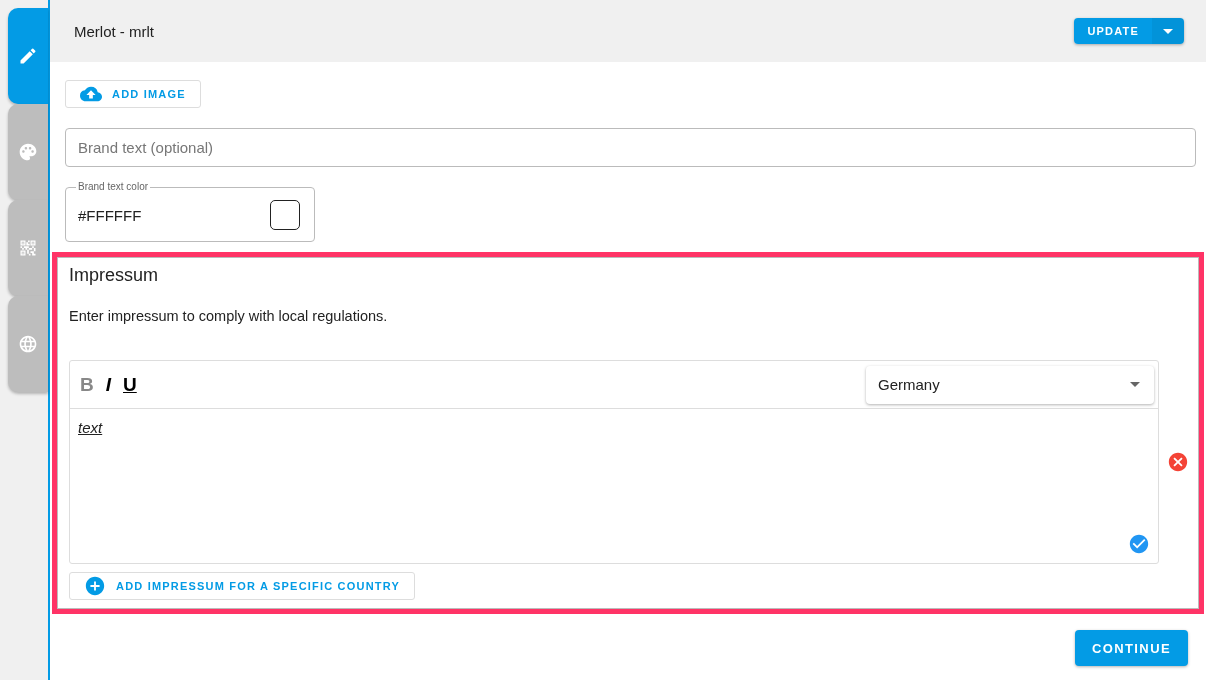 The width and height of the screenshot is (1206, 680). What do you see at coordinates (113, 187) in the screenshot?
I see `field-label: Brand text color` at bounding box center [113, 187].